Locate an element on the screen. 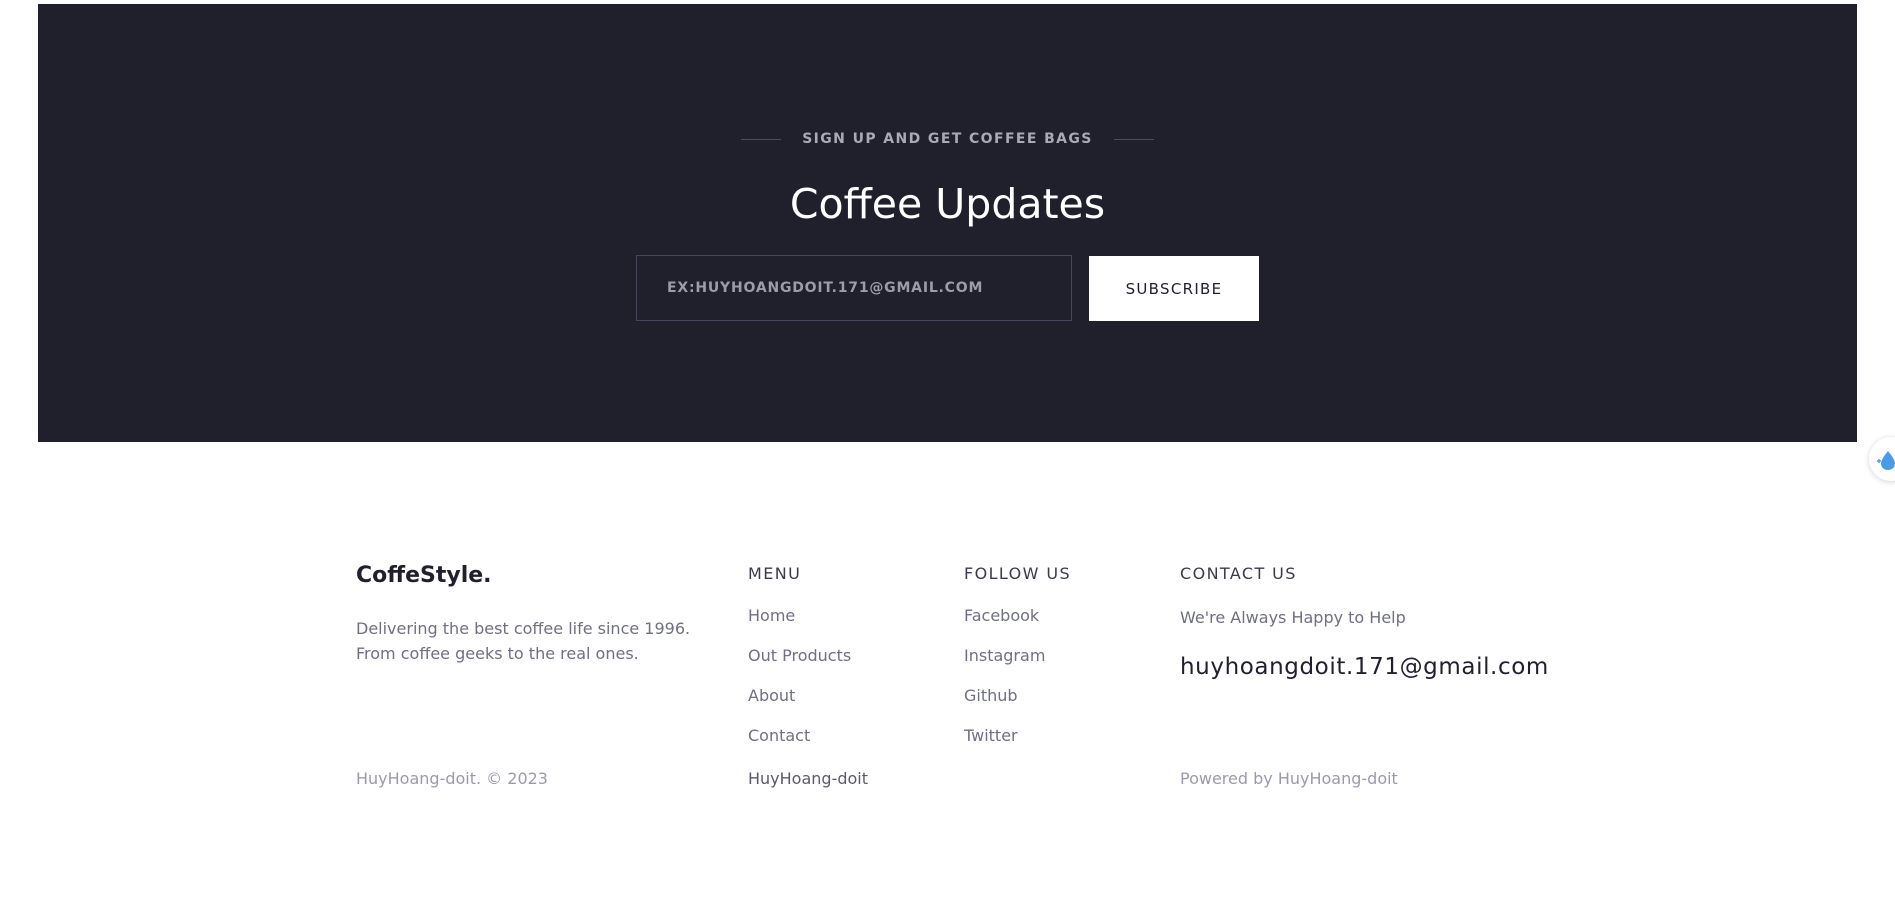 This screenshot has height=910, width=1895. follow-link-facebook: Facebook is located at coordinates (1004, 626).